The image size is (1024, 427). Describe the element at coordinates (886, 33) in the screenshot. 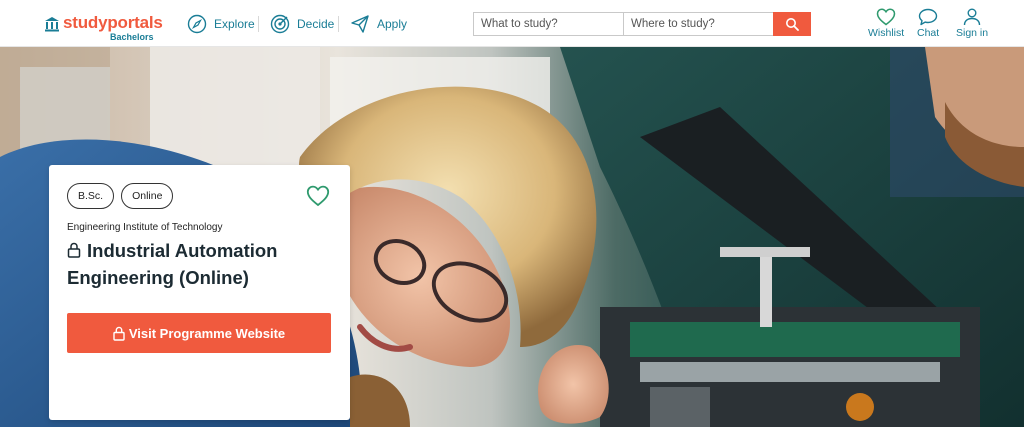

I see `wishlist-label: Wishlist` at that location.